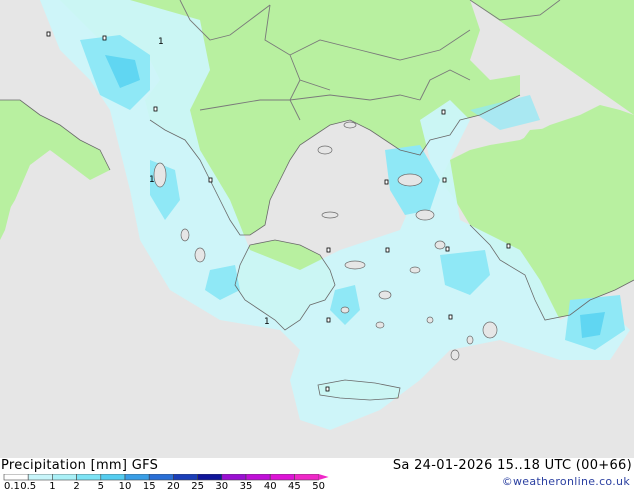 Image resolution: width=634 pixels, height=490 pixels. I want to click on legend-label: 0.1, so click(12, 485).